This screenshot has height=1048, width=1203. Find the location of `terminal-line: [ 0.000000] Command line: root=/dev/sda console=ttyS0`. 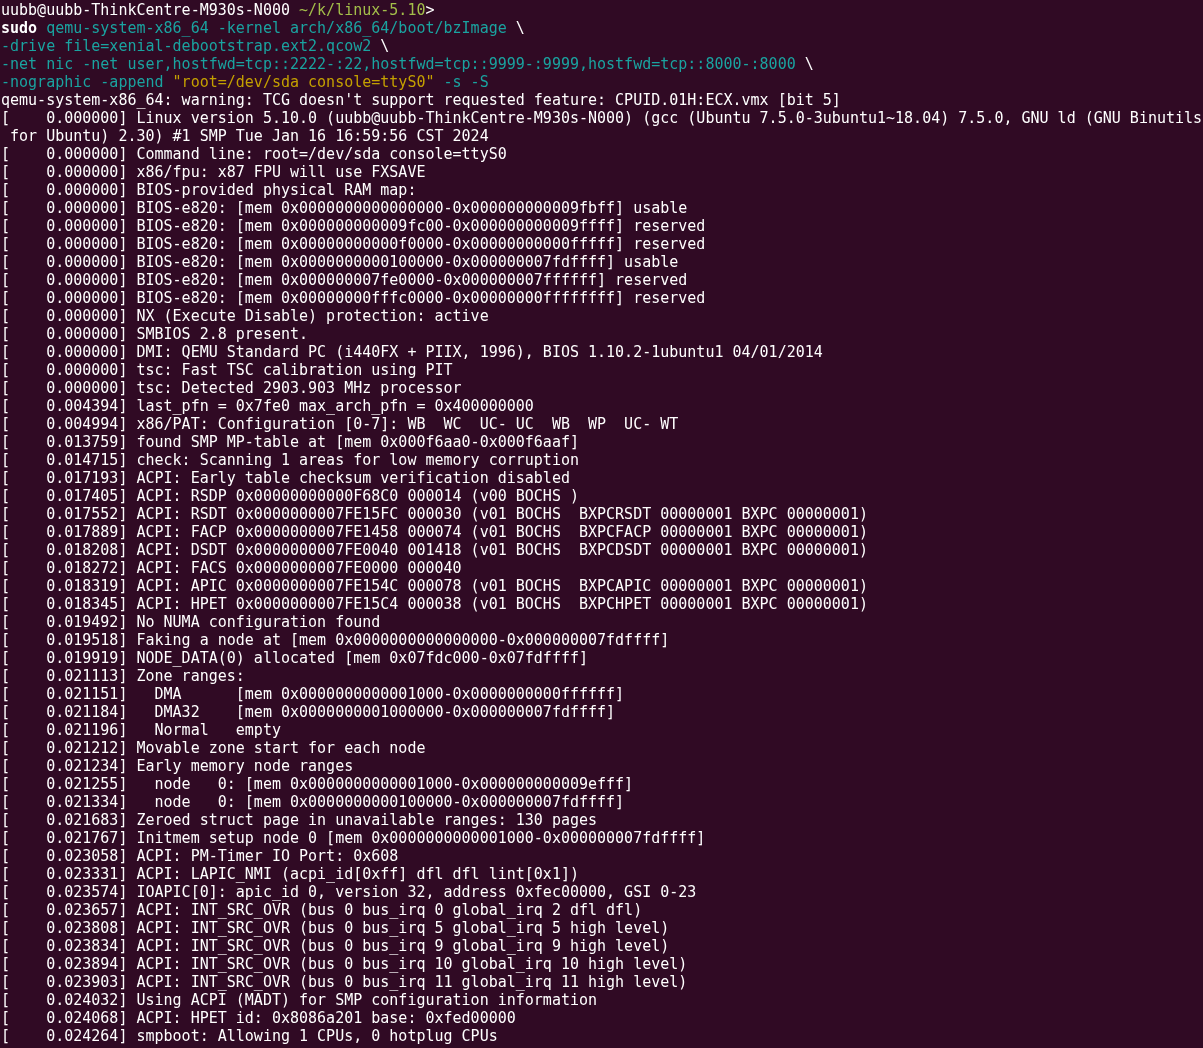

terminal-line: [ 0.000000] Command line: root=/dev/sda console=ttyS0 is located at coordinates (254, 154).